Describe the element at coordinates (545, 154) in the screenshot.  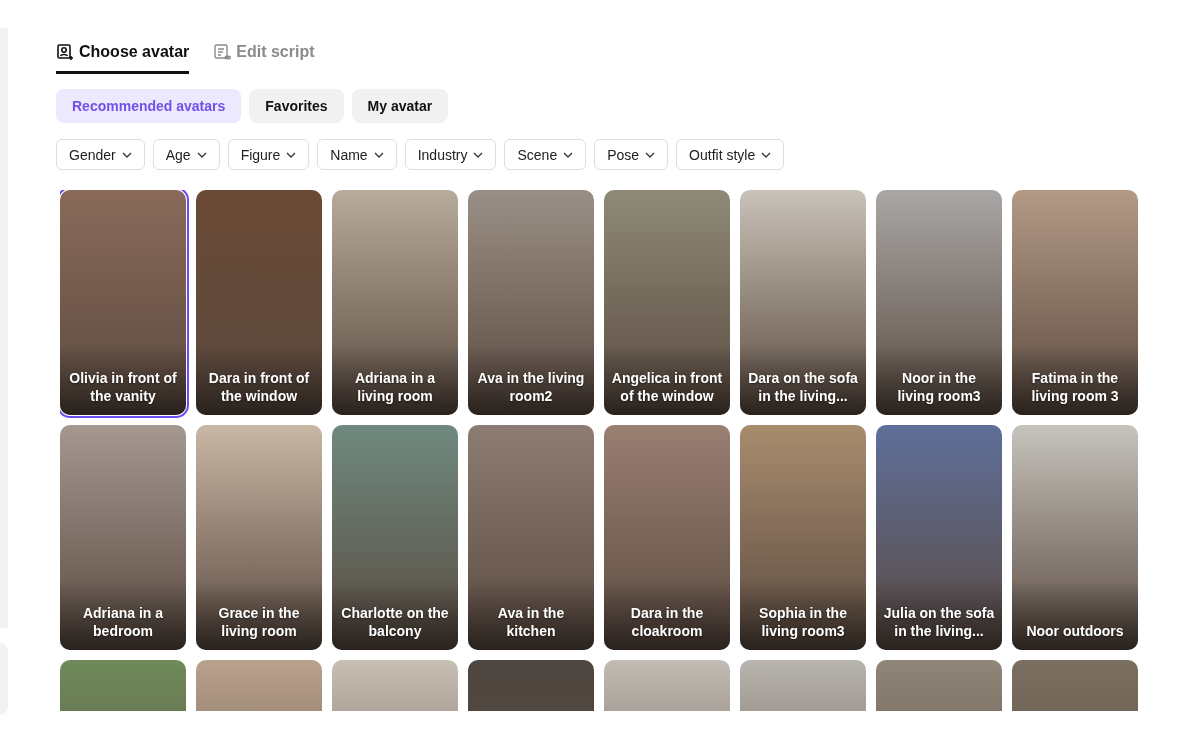
I see `filter-dropdown: Scene` at that location.